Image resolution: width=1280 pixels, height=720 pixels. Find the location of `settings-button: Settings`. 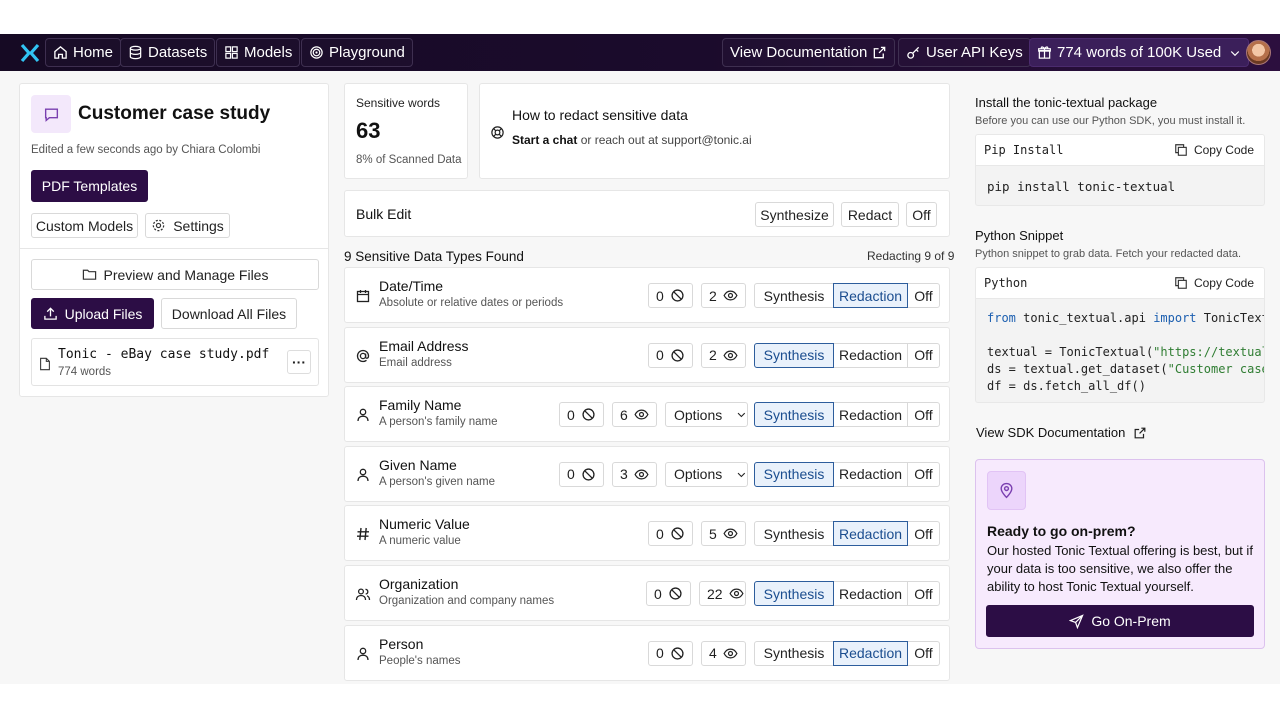

settings-button: Settings is located at coordinates (187, 225).